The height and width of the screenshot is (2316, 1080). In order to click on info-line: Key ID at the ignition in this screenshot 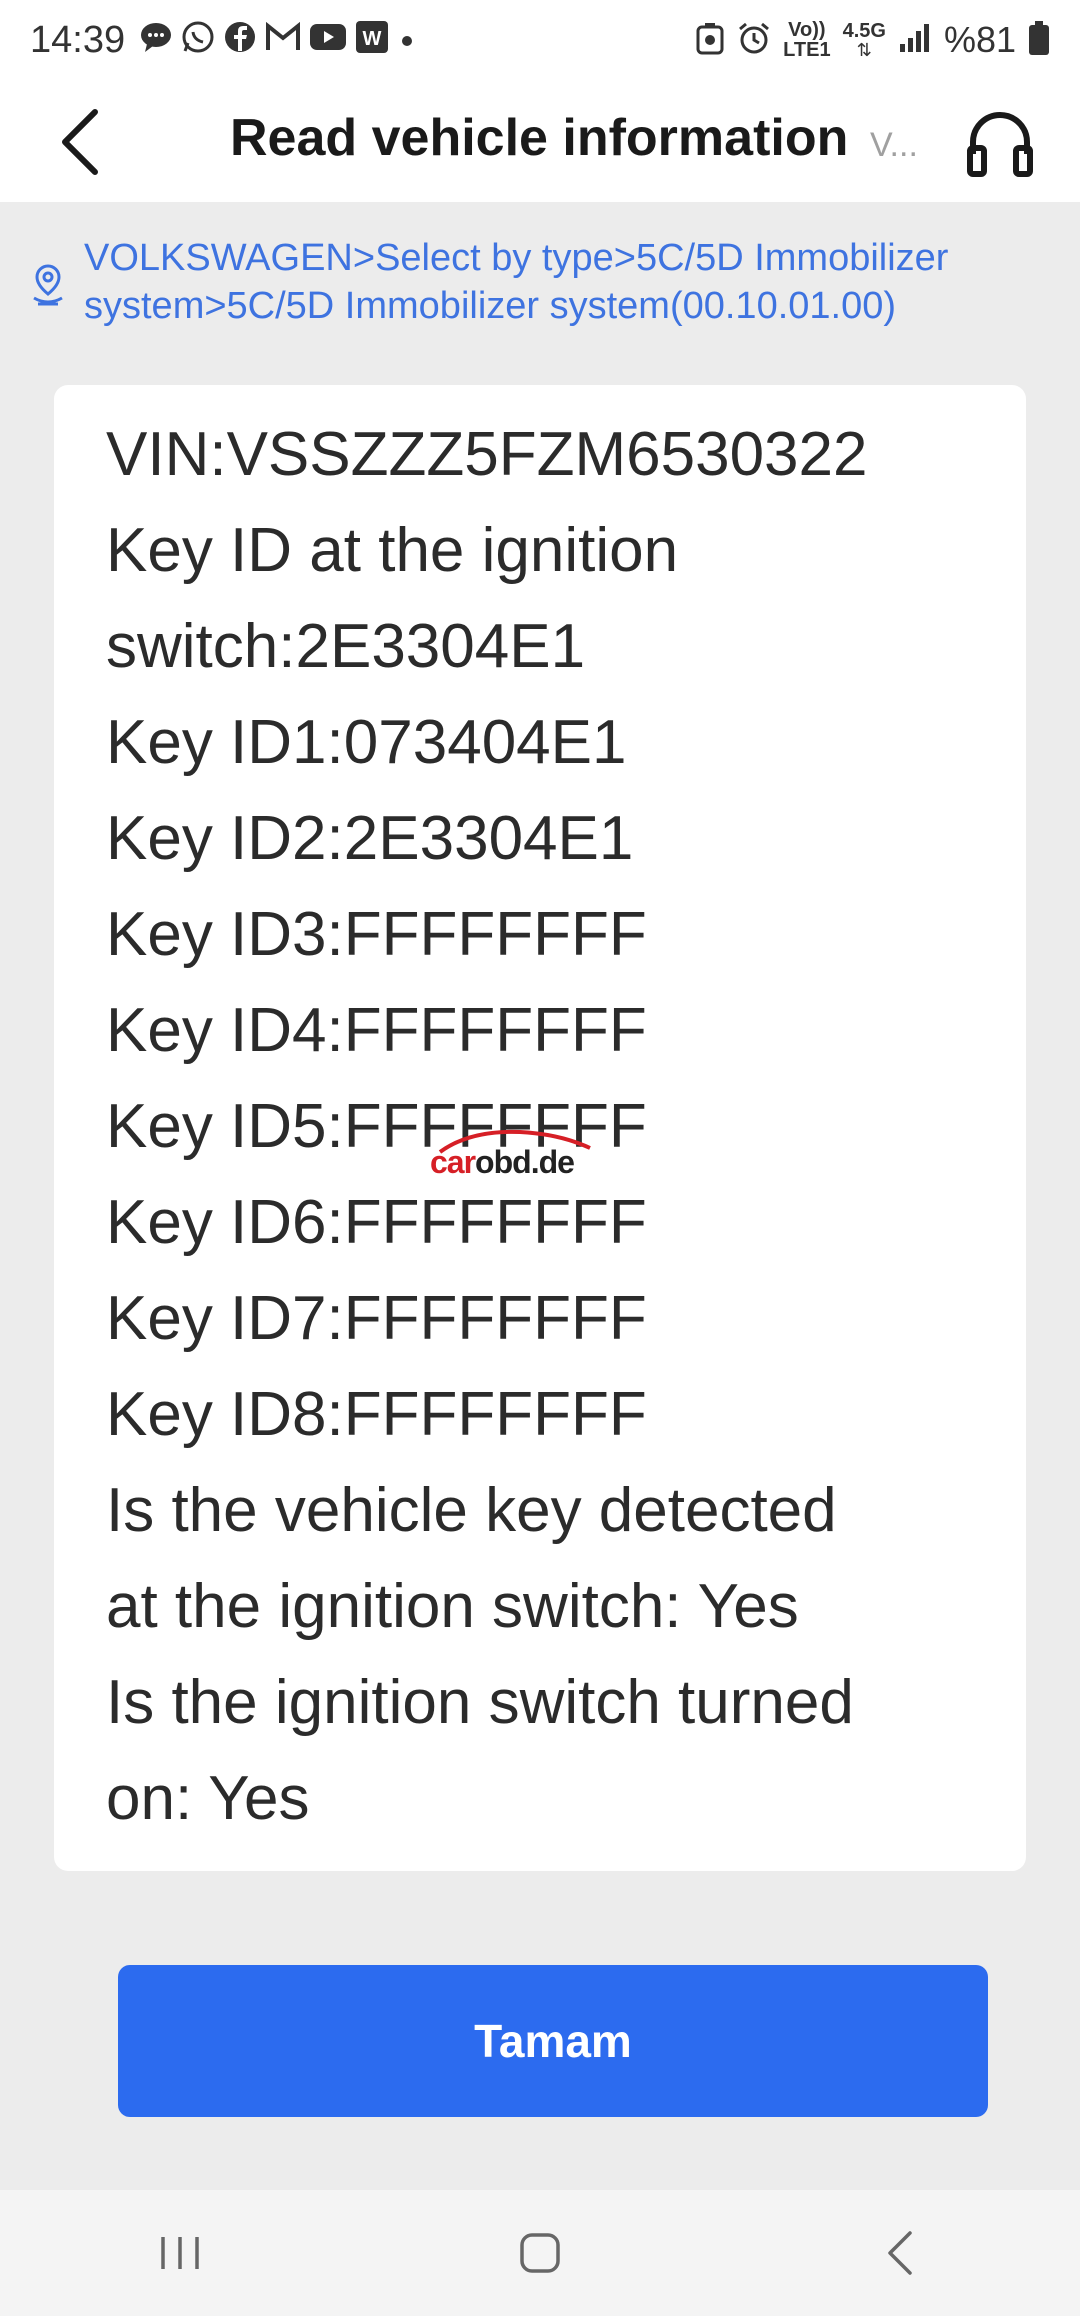, I will do `click(392, 550)`.